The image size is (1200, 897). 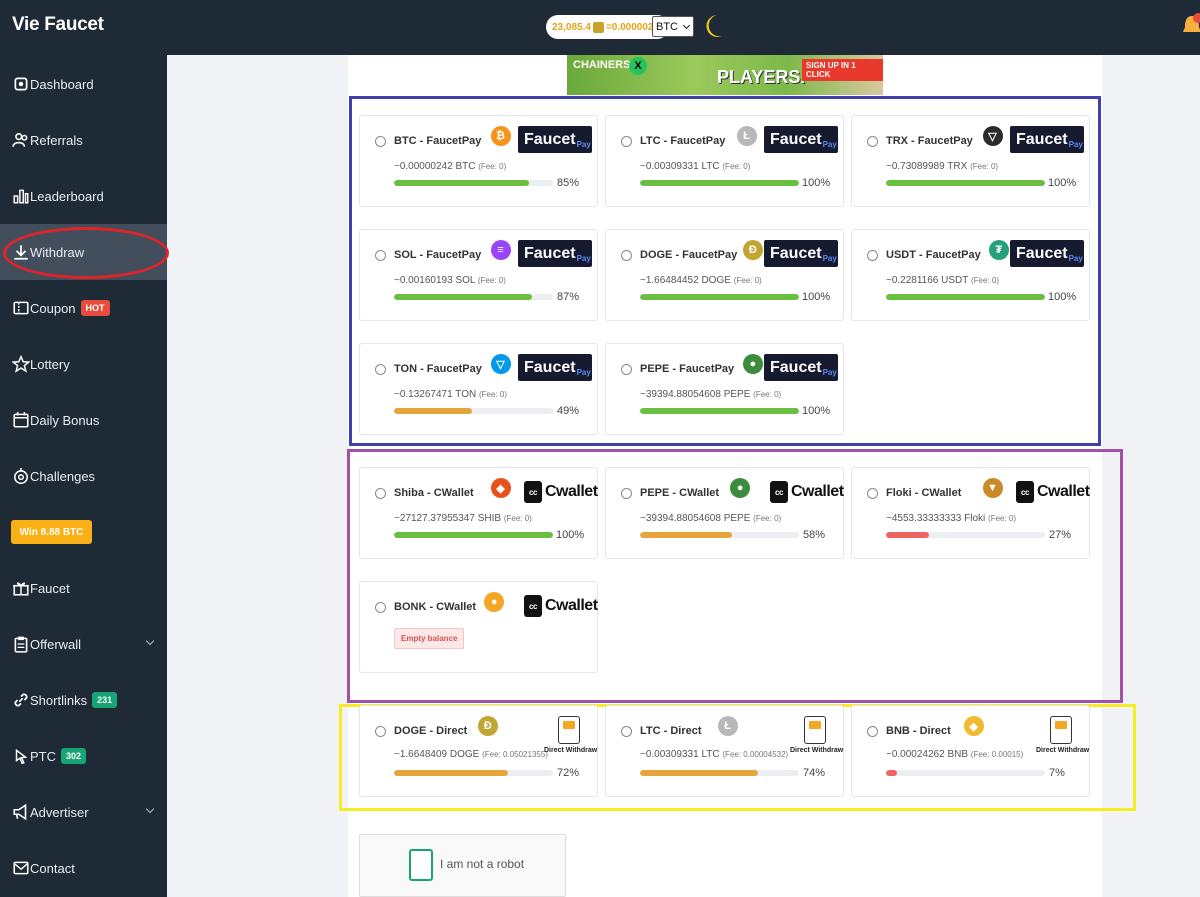 I want to click on option-title: DOGE - Direct, so click(x=431, y=731).